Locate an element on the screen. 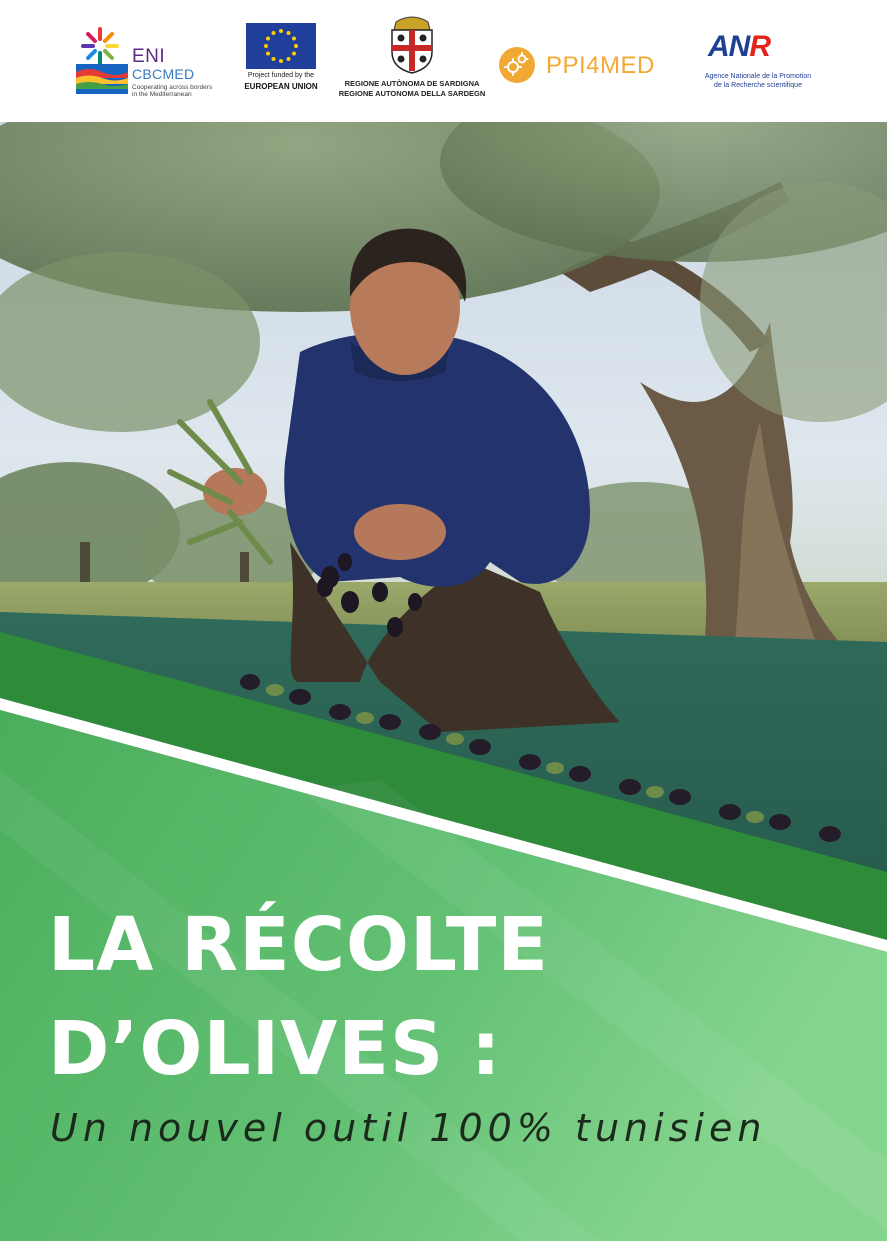 Image resolution: width=887 pixels, height=1241 pixels. sardegna-label-1: REGIONE AUTÒNOMA DE SARDIGNA is located at coordinates (412, 83).